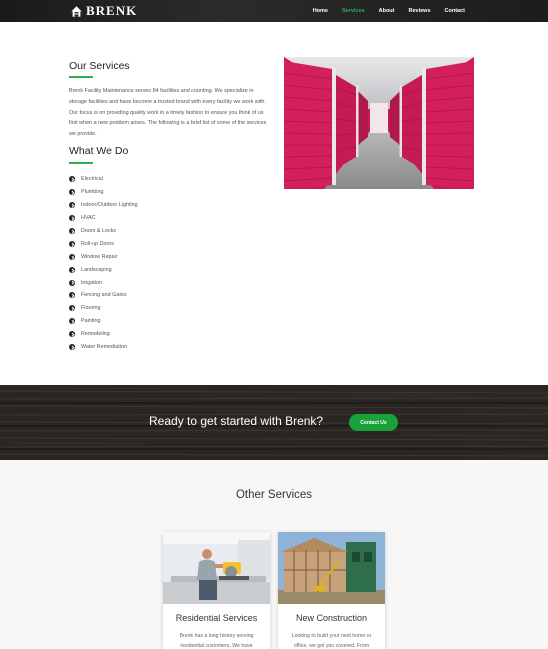  Describe the element at coordinates (103, 269) in the screenshot. I see `list-item: Landscaping` at that location.